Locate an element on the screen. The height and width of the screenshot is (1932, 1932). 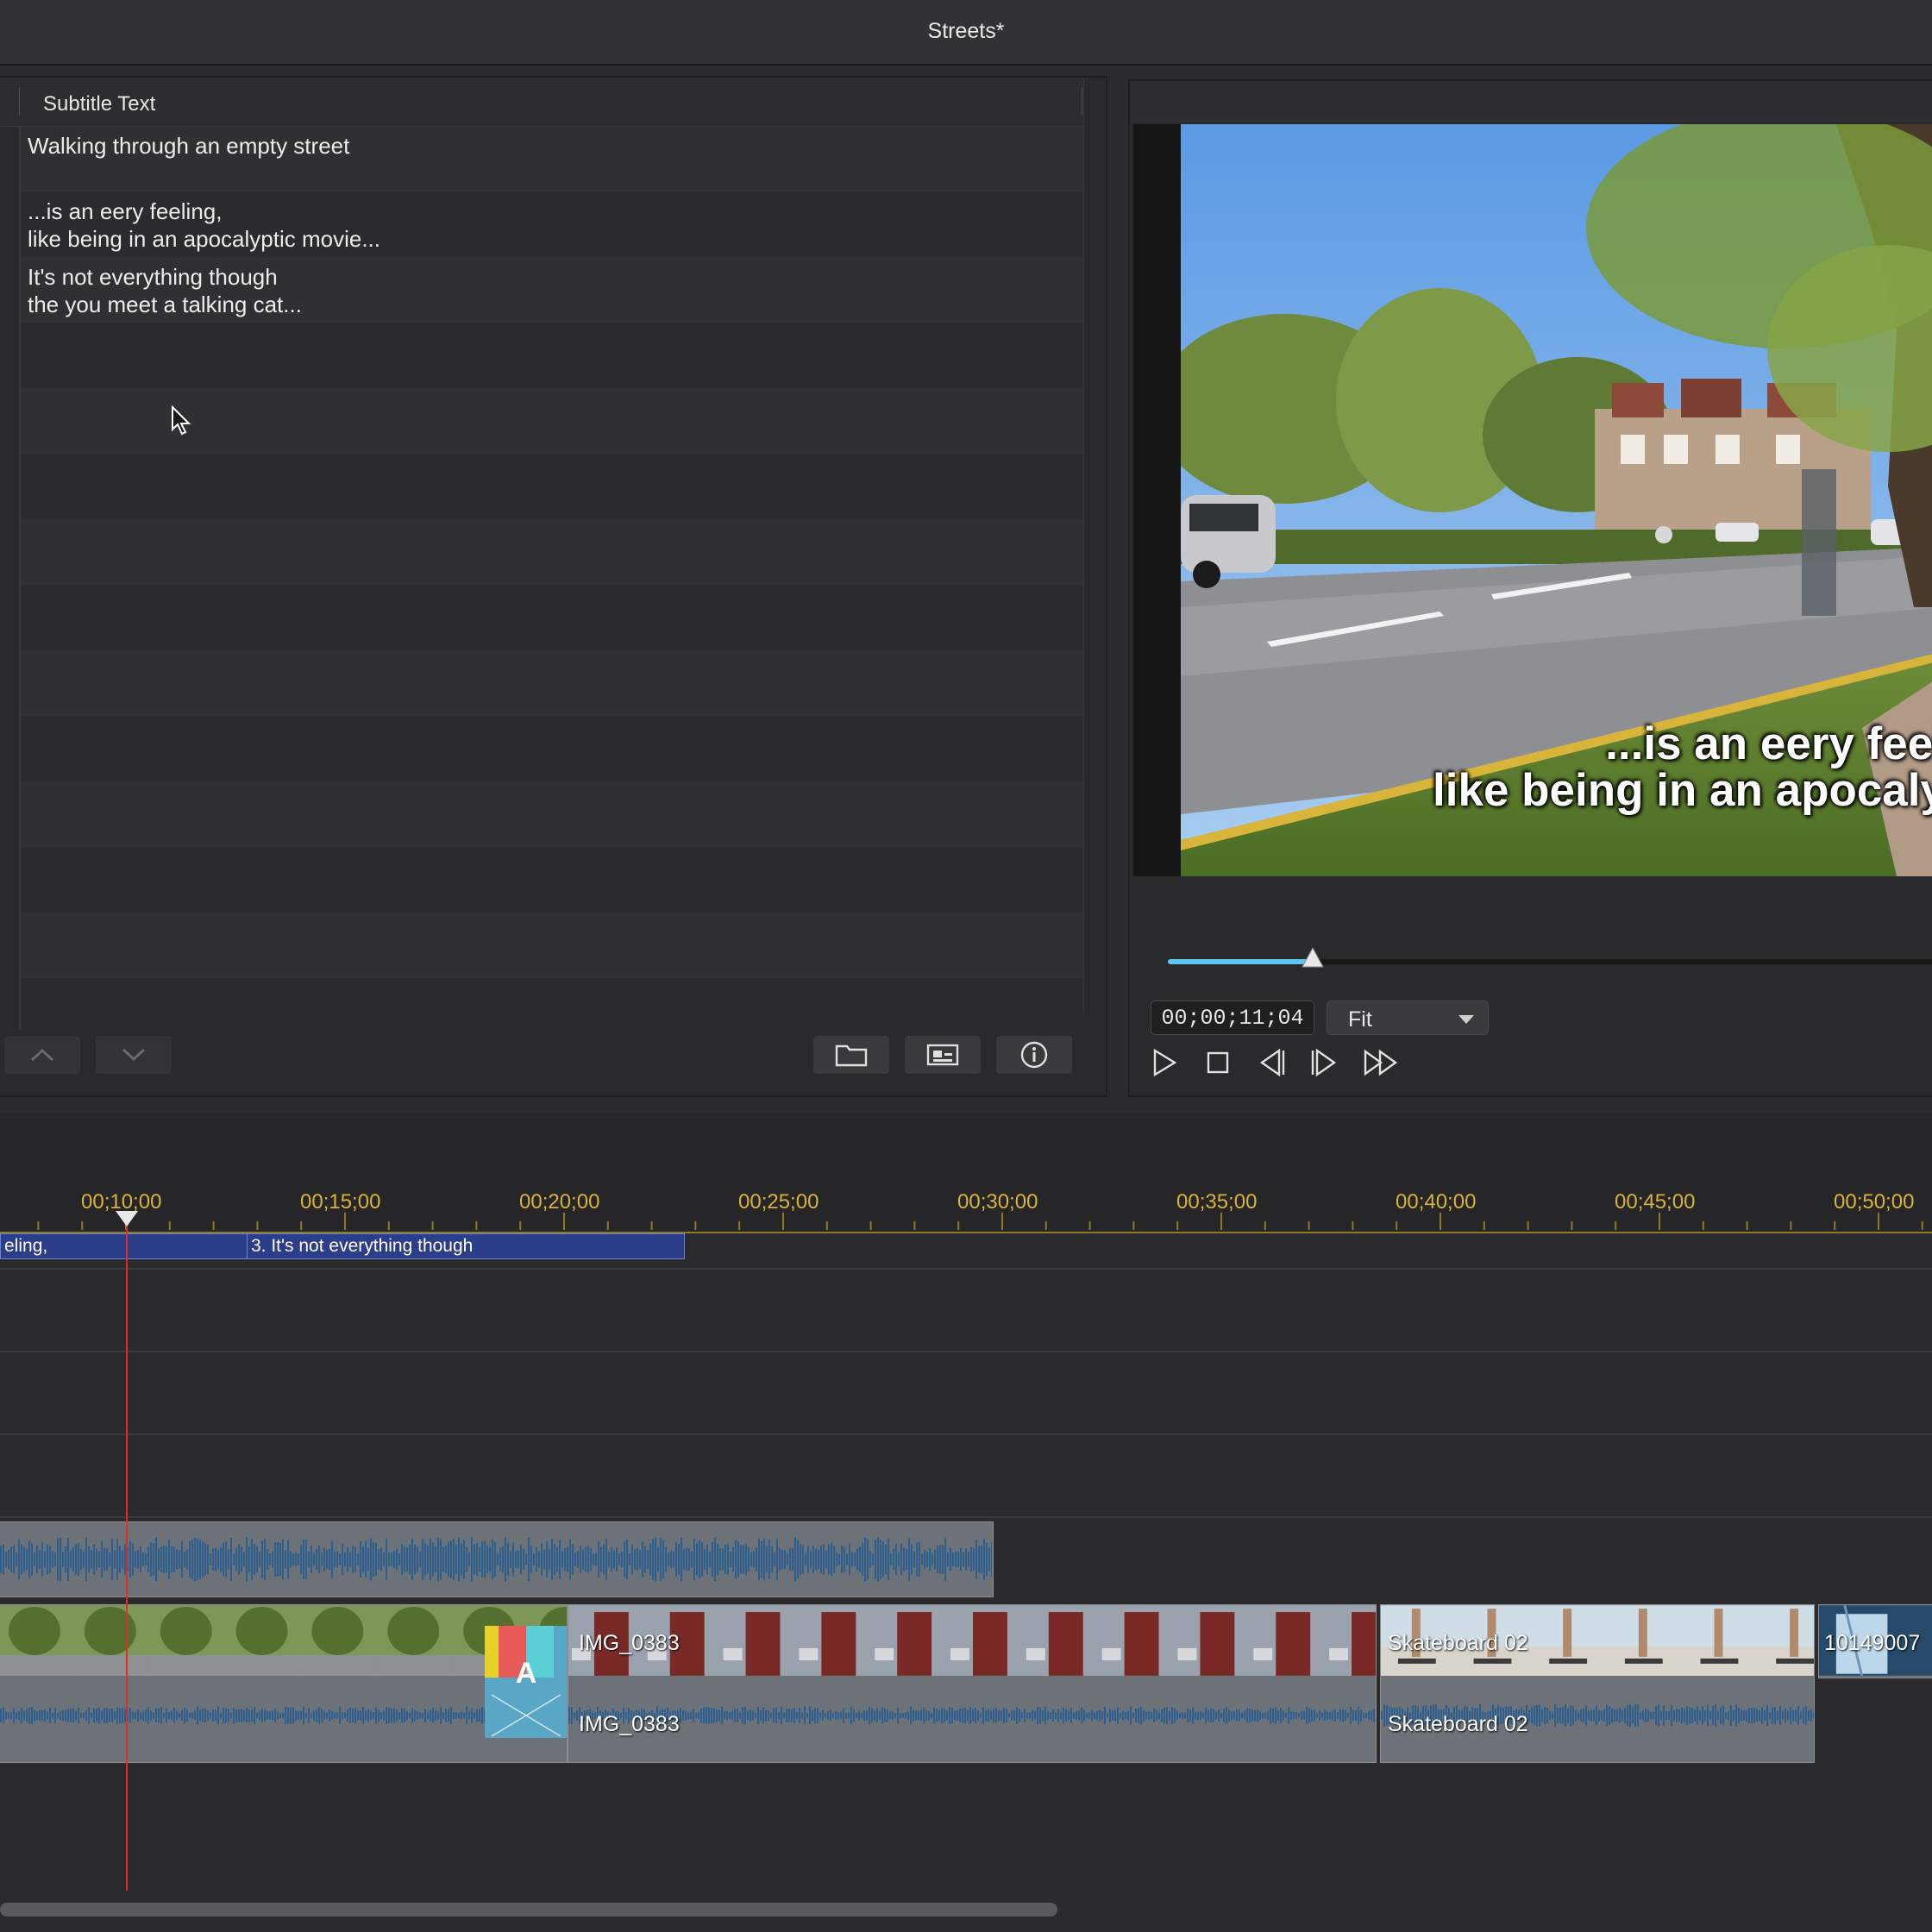
video-clip: A is located at coordinates (284, 1683).